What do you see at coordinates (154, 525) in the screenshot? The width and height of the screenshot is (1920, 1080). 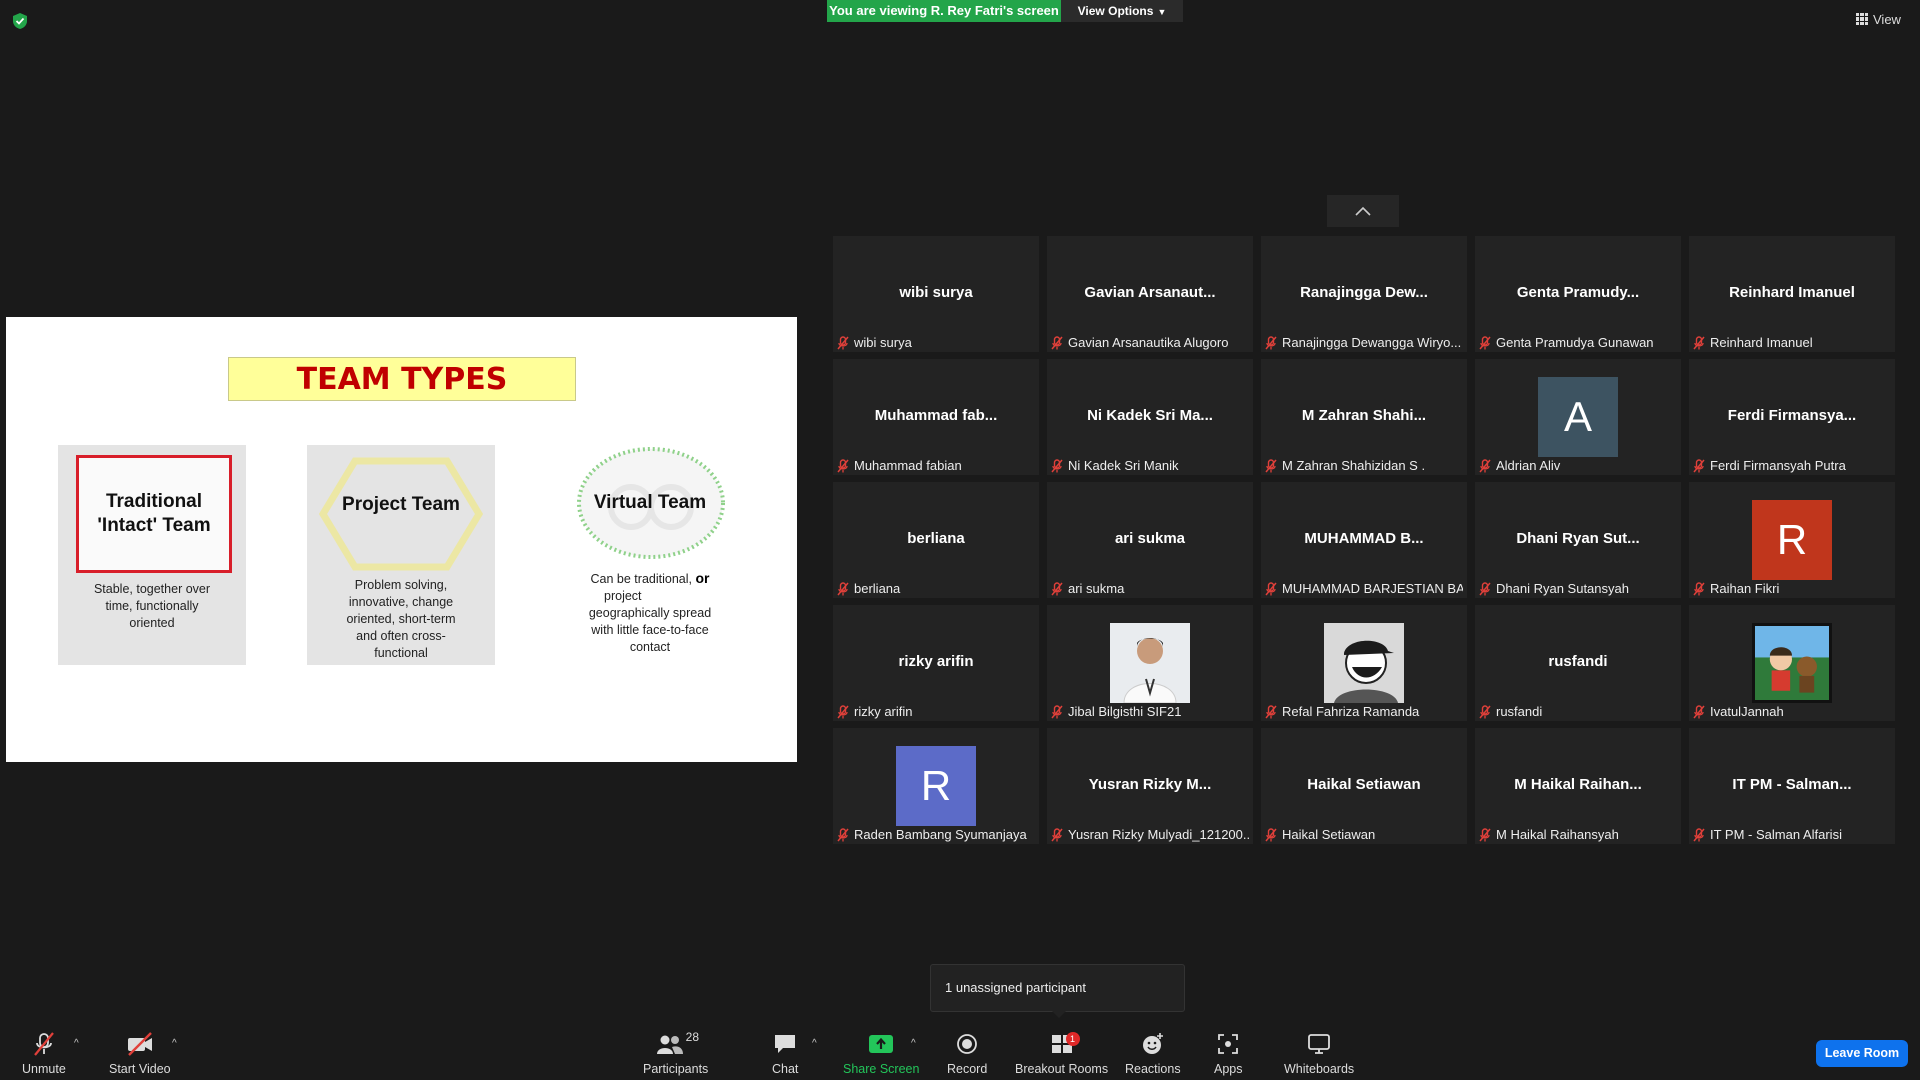 I see `card-head-line: 'Intact' Team` at bounding box center [154, 525].